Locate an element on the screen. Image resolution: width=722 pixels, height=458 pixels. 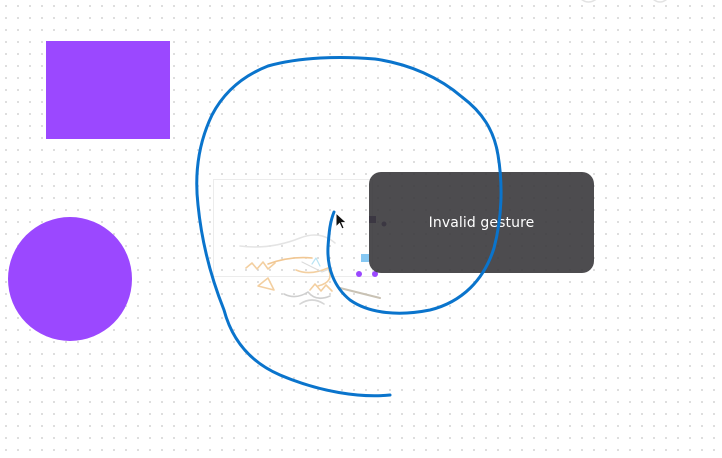
gesture-toast: Invalid gesture is located at coordinates (481, 222).